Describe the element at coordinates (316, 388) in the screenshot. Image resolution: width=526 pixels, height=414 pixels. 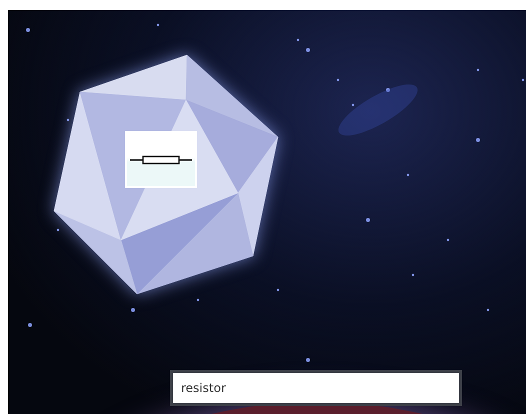
I see `answer-field: resistor` at that location.